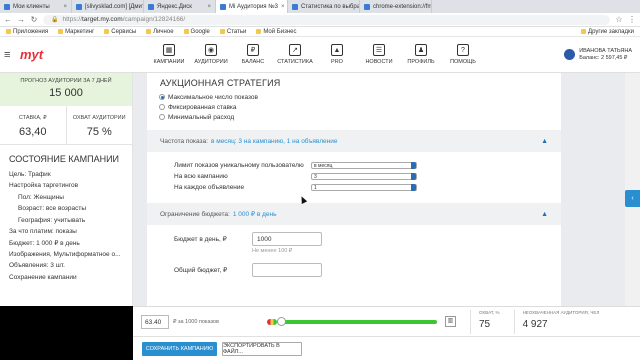 Image resolution: width=640 pixels, height=360 pixels. Describe the element at coordinates (179, 348) in the screenshot. I see `save-campaign-button: СОХРАНИТЬ КАМПАНИЮ` at that location.